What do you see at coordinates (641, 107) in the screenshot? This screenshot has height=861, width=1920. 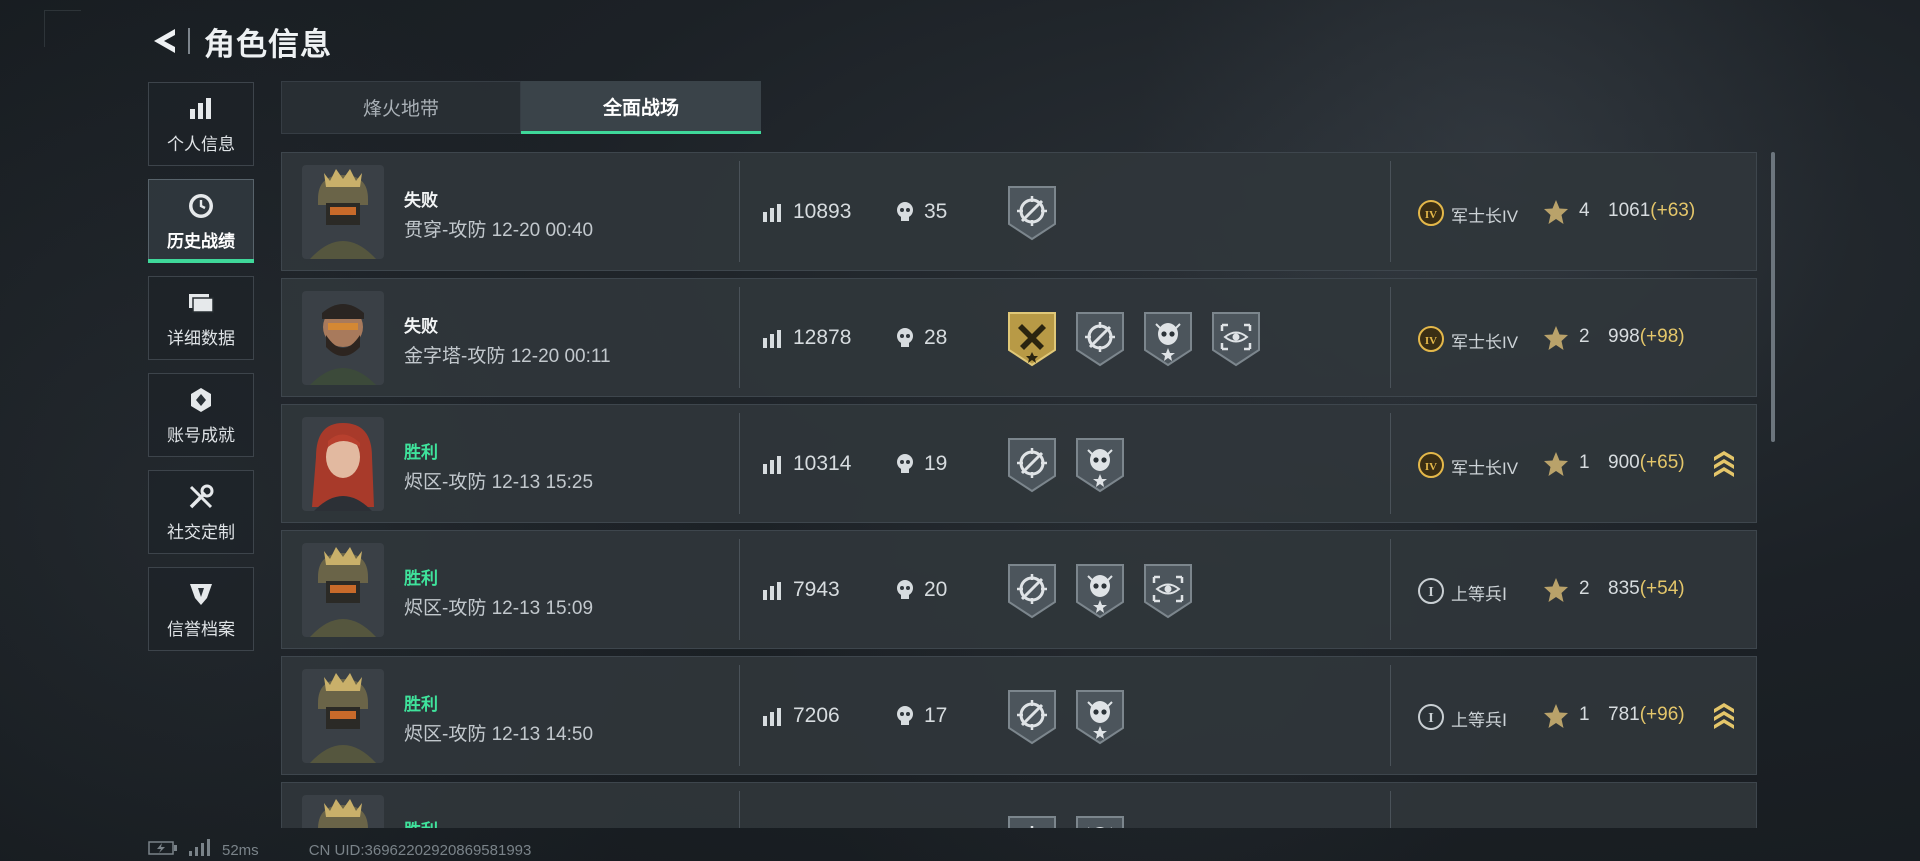 I see `tab-full-battlefield: 全面战场` at bounding box center [641, 107].